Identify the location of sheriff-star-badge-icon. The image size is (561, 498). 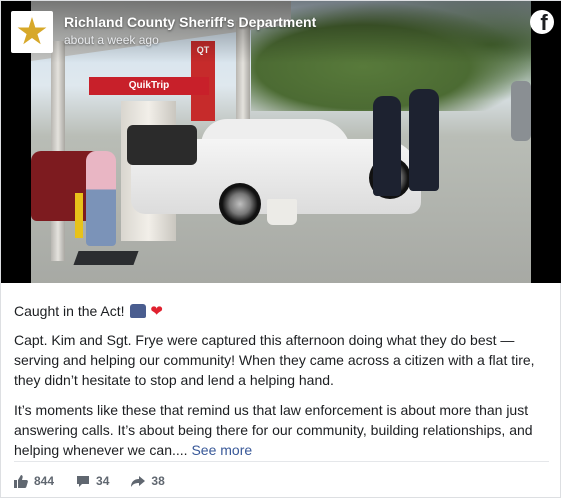
(32, 32).